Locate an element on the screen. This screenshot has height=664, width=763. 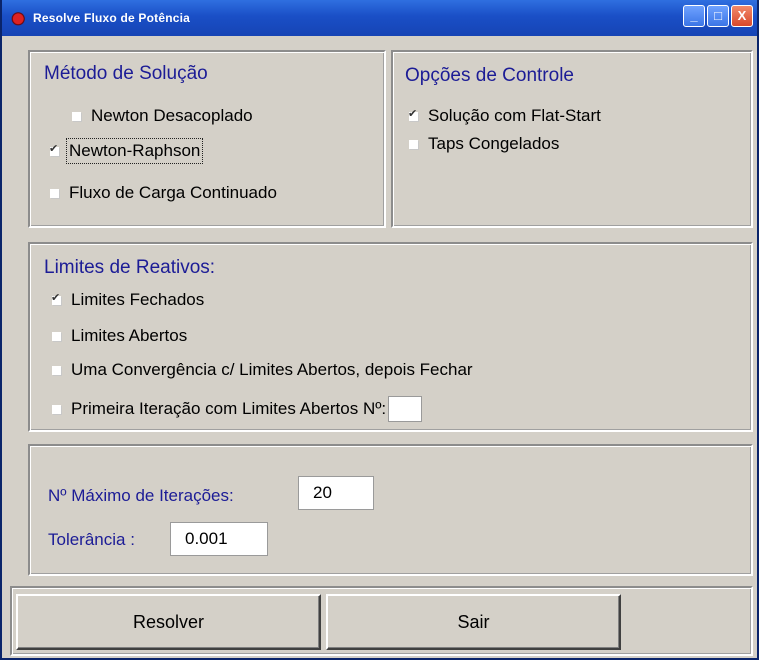
option-limites-fechados: Limites Fechados is located at coordinates (128, 300).